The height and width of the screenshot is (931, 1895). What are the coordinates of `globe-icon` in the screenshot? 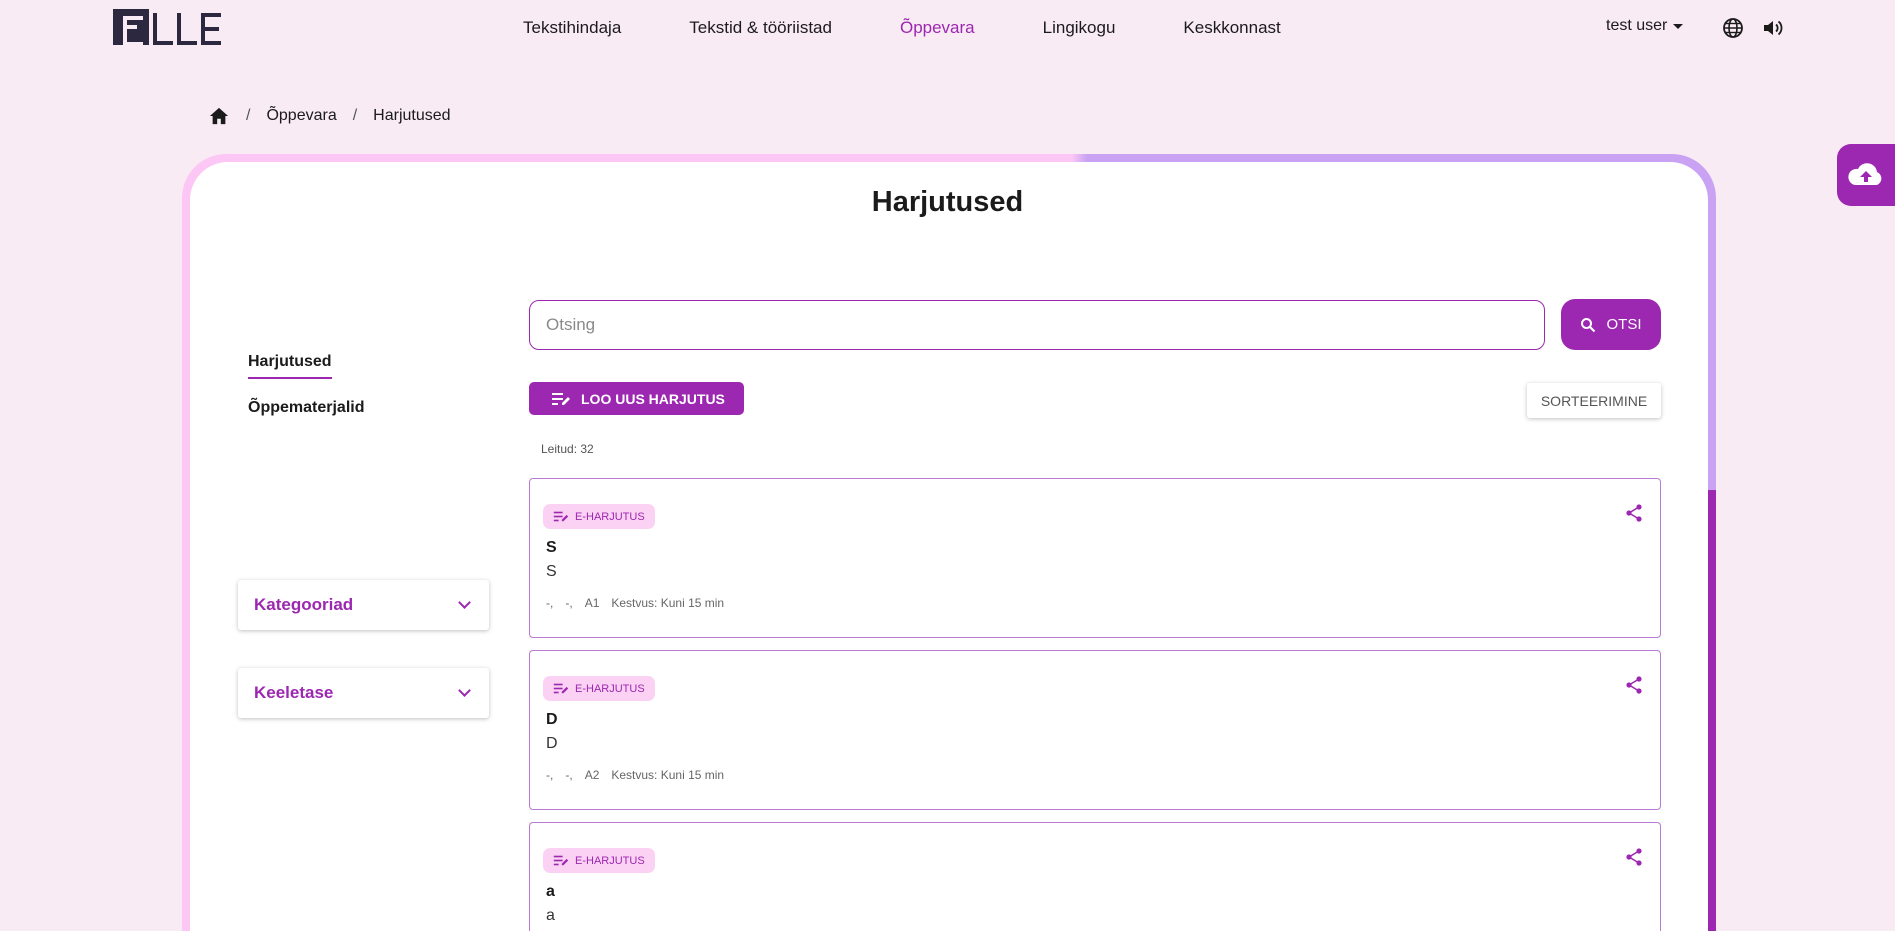 It's located at (1733, 28).